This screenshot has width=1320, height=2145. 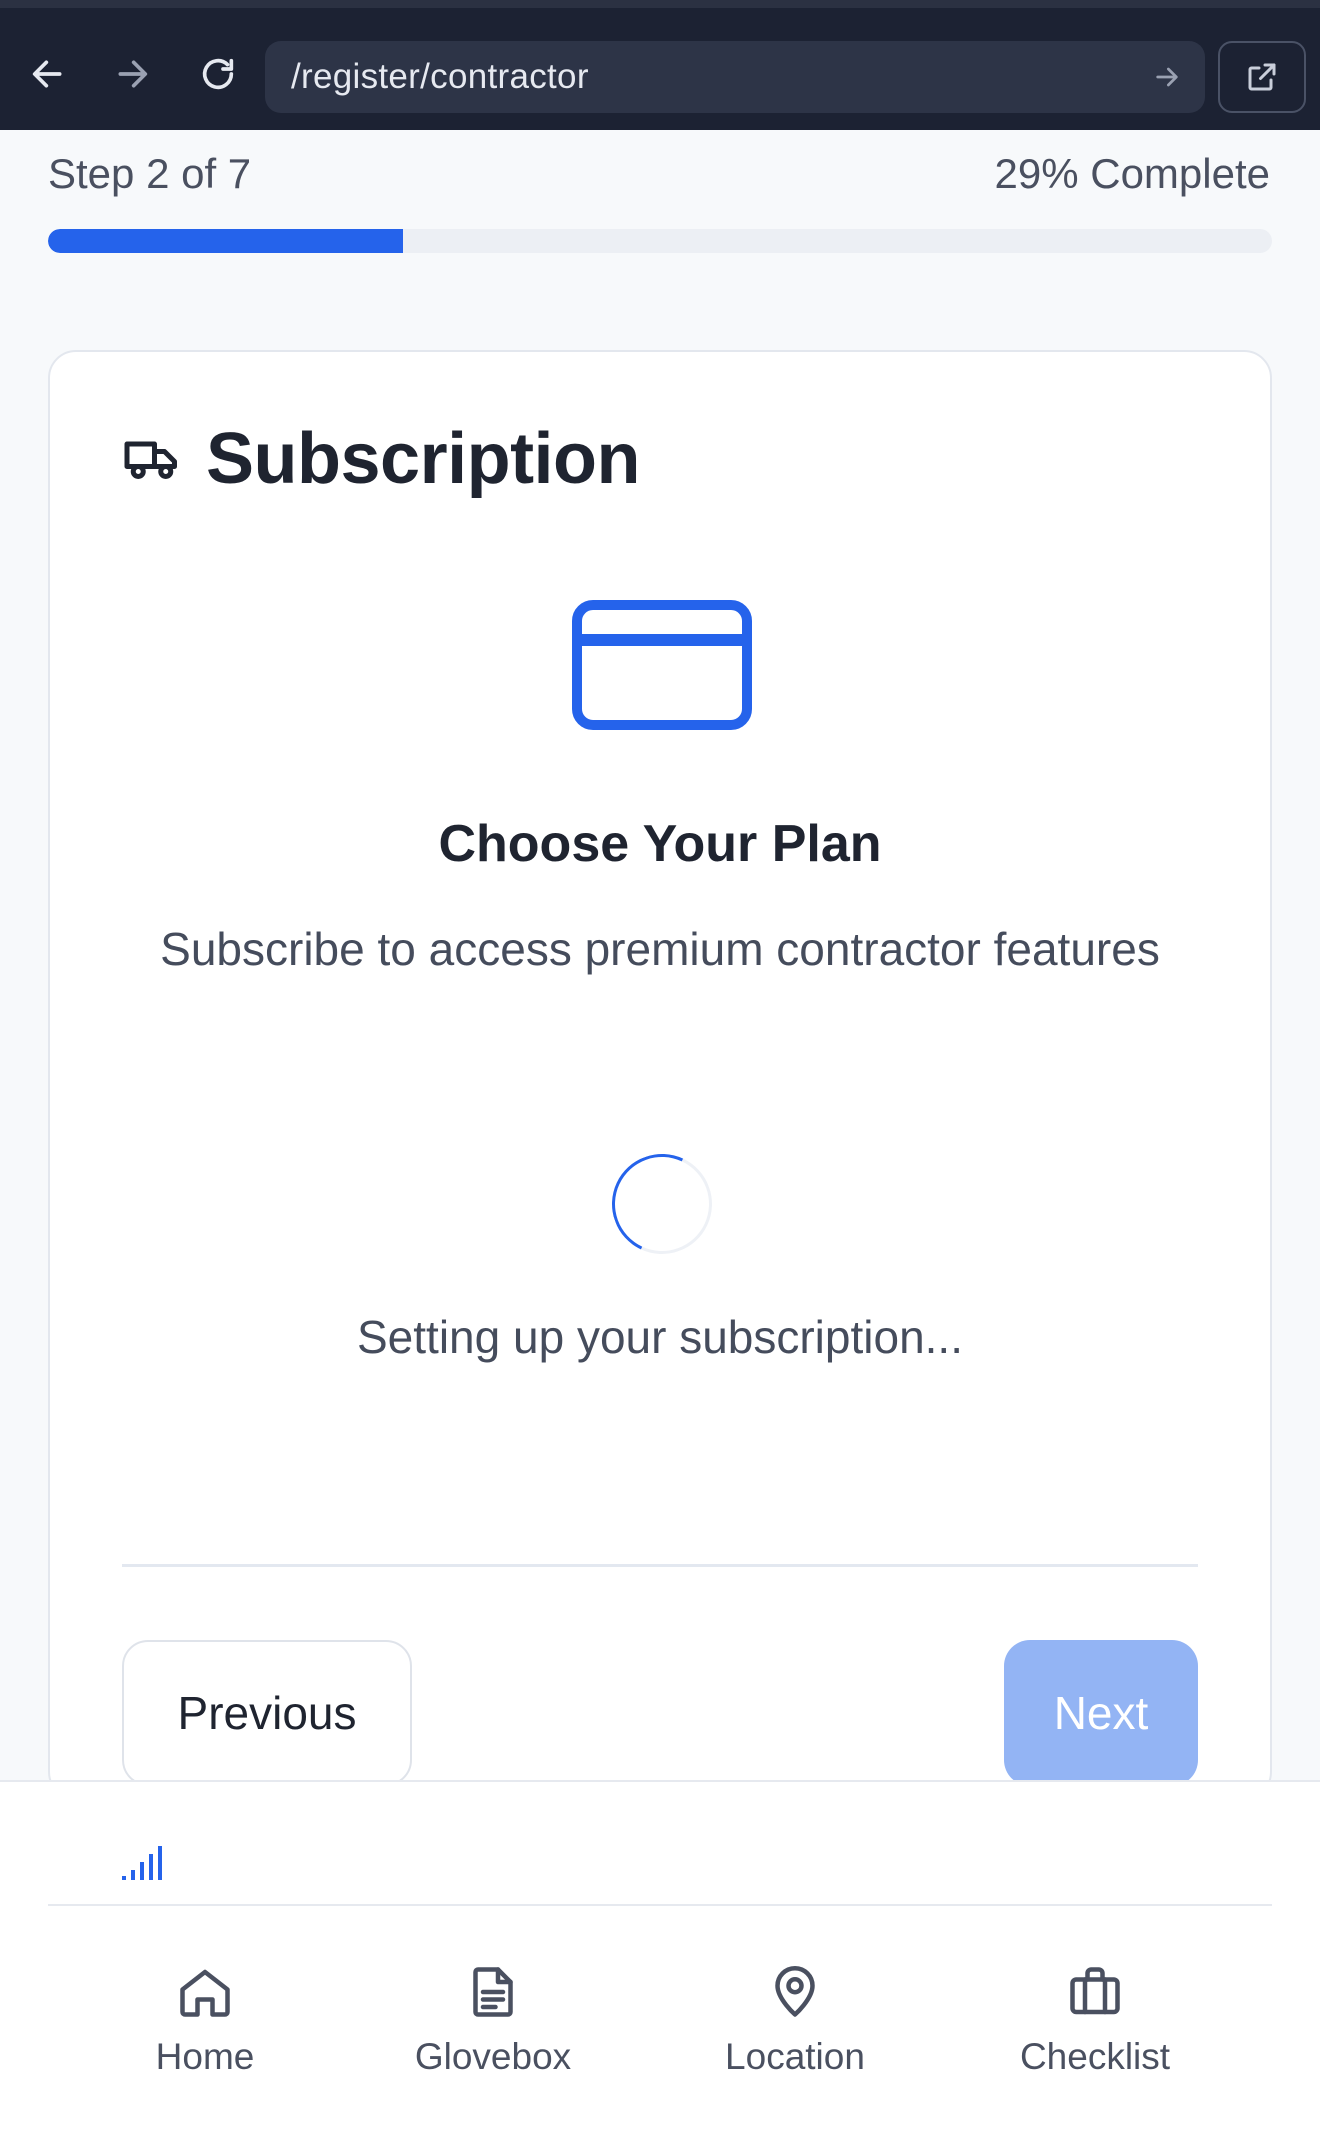 I want to click on step-indicator: Step 2 of 7, so click(x=150, y=173).